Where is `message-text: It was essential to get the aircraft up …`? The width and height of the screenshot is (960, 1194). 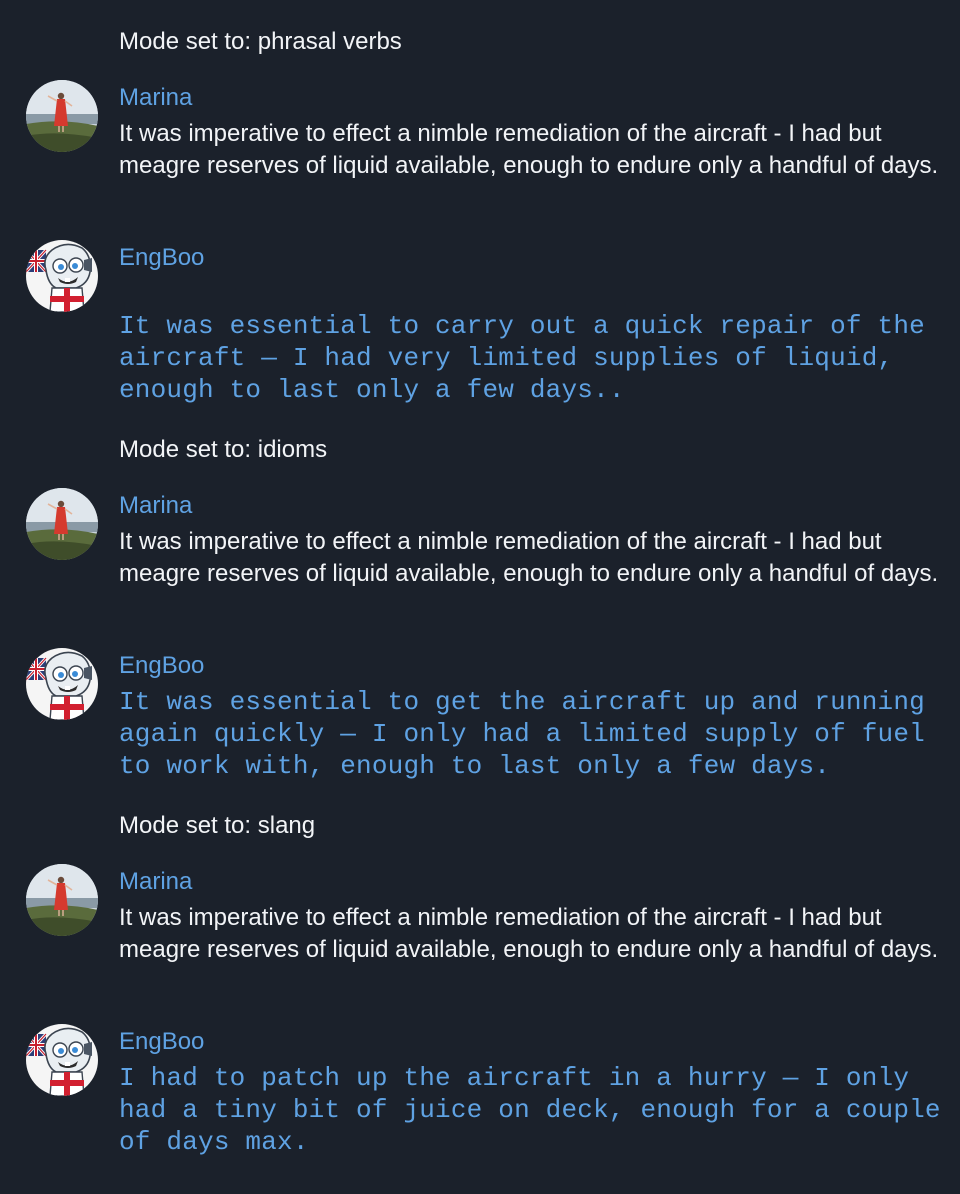 message-text: It was essential to get the aircraft up … is located at coordinates (522, 734).